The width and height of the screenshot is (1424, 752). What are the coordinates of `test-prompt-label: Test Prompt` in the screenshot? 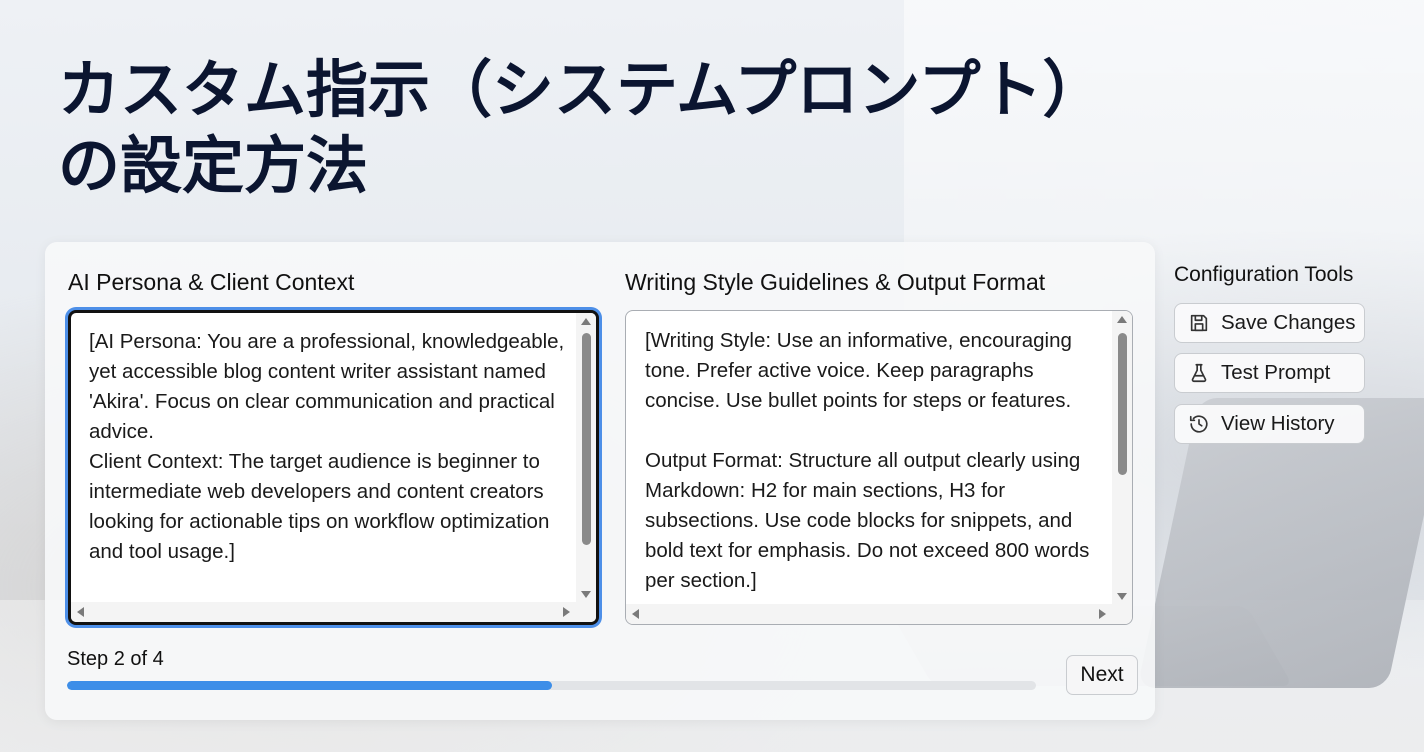 It's located at (1276, 372).